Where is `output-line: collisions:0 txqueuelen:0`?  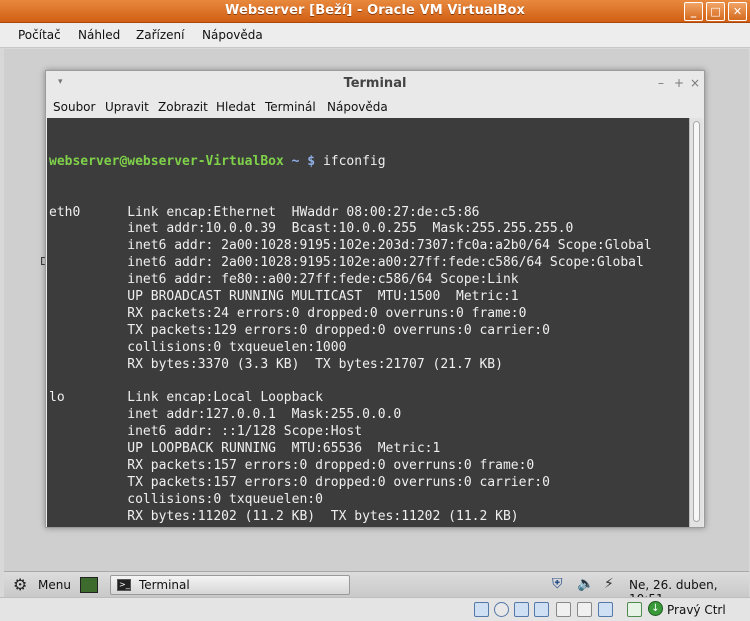
output-line: collisions:0 txqueuelen:0 is located at coordinates (190, 499).